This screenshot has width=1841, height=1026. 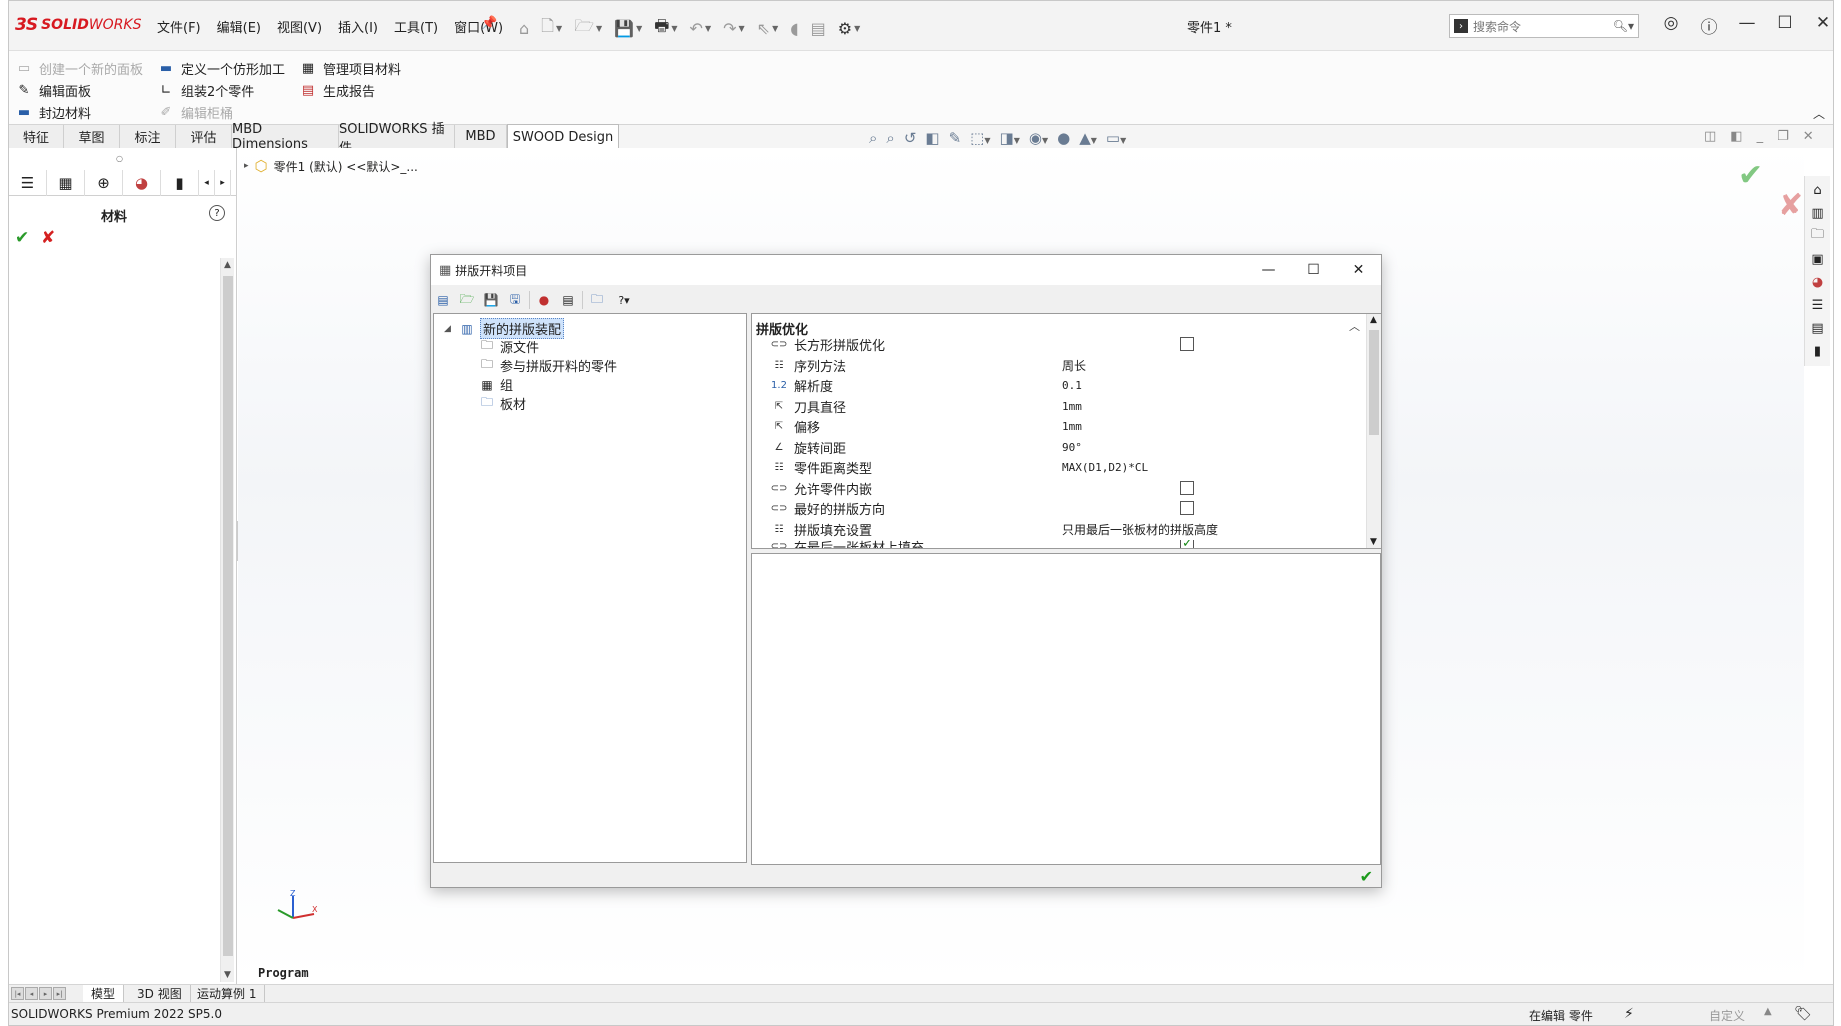 I want to click on zoom-to-fit-icon: ⌕, so click(x=873, y=138).